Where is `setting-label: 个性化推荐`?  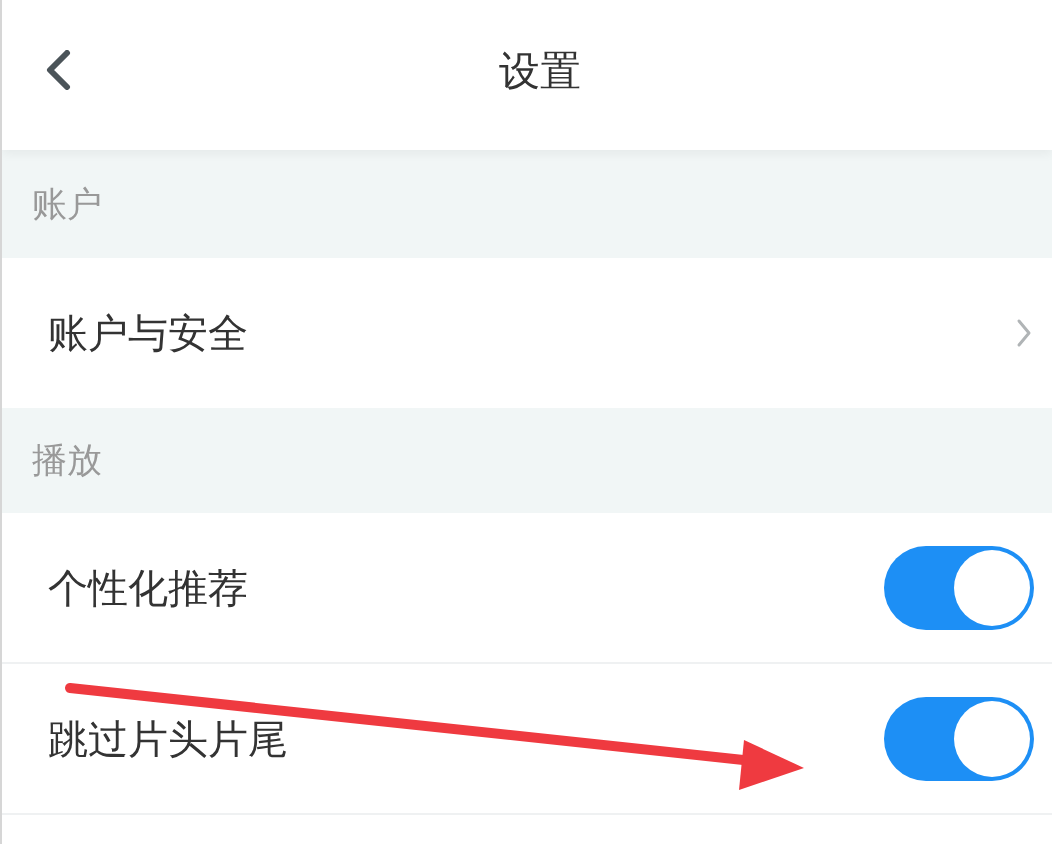 setting-label: 个性化推荐 is located at coordinates (148, 587).